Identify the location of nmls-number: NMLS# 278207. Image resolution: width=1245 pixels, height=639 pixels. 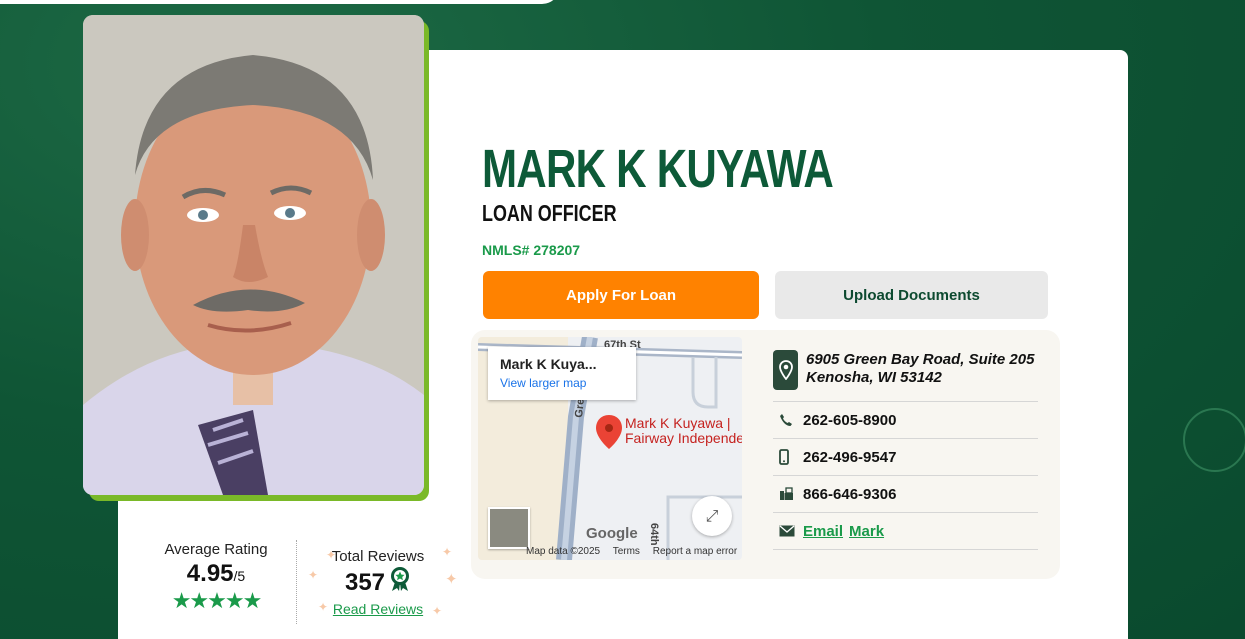
(531, 250).